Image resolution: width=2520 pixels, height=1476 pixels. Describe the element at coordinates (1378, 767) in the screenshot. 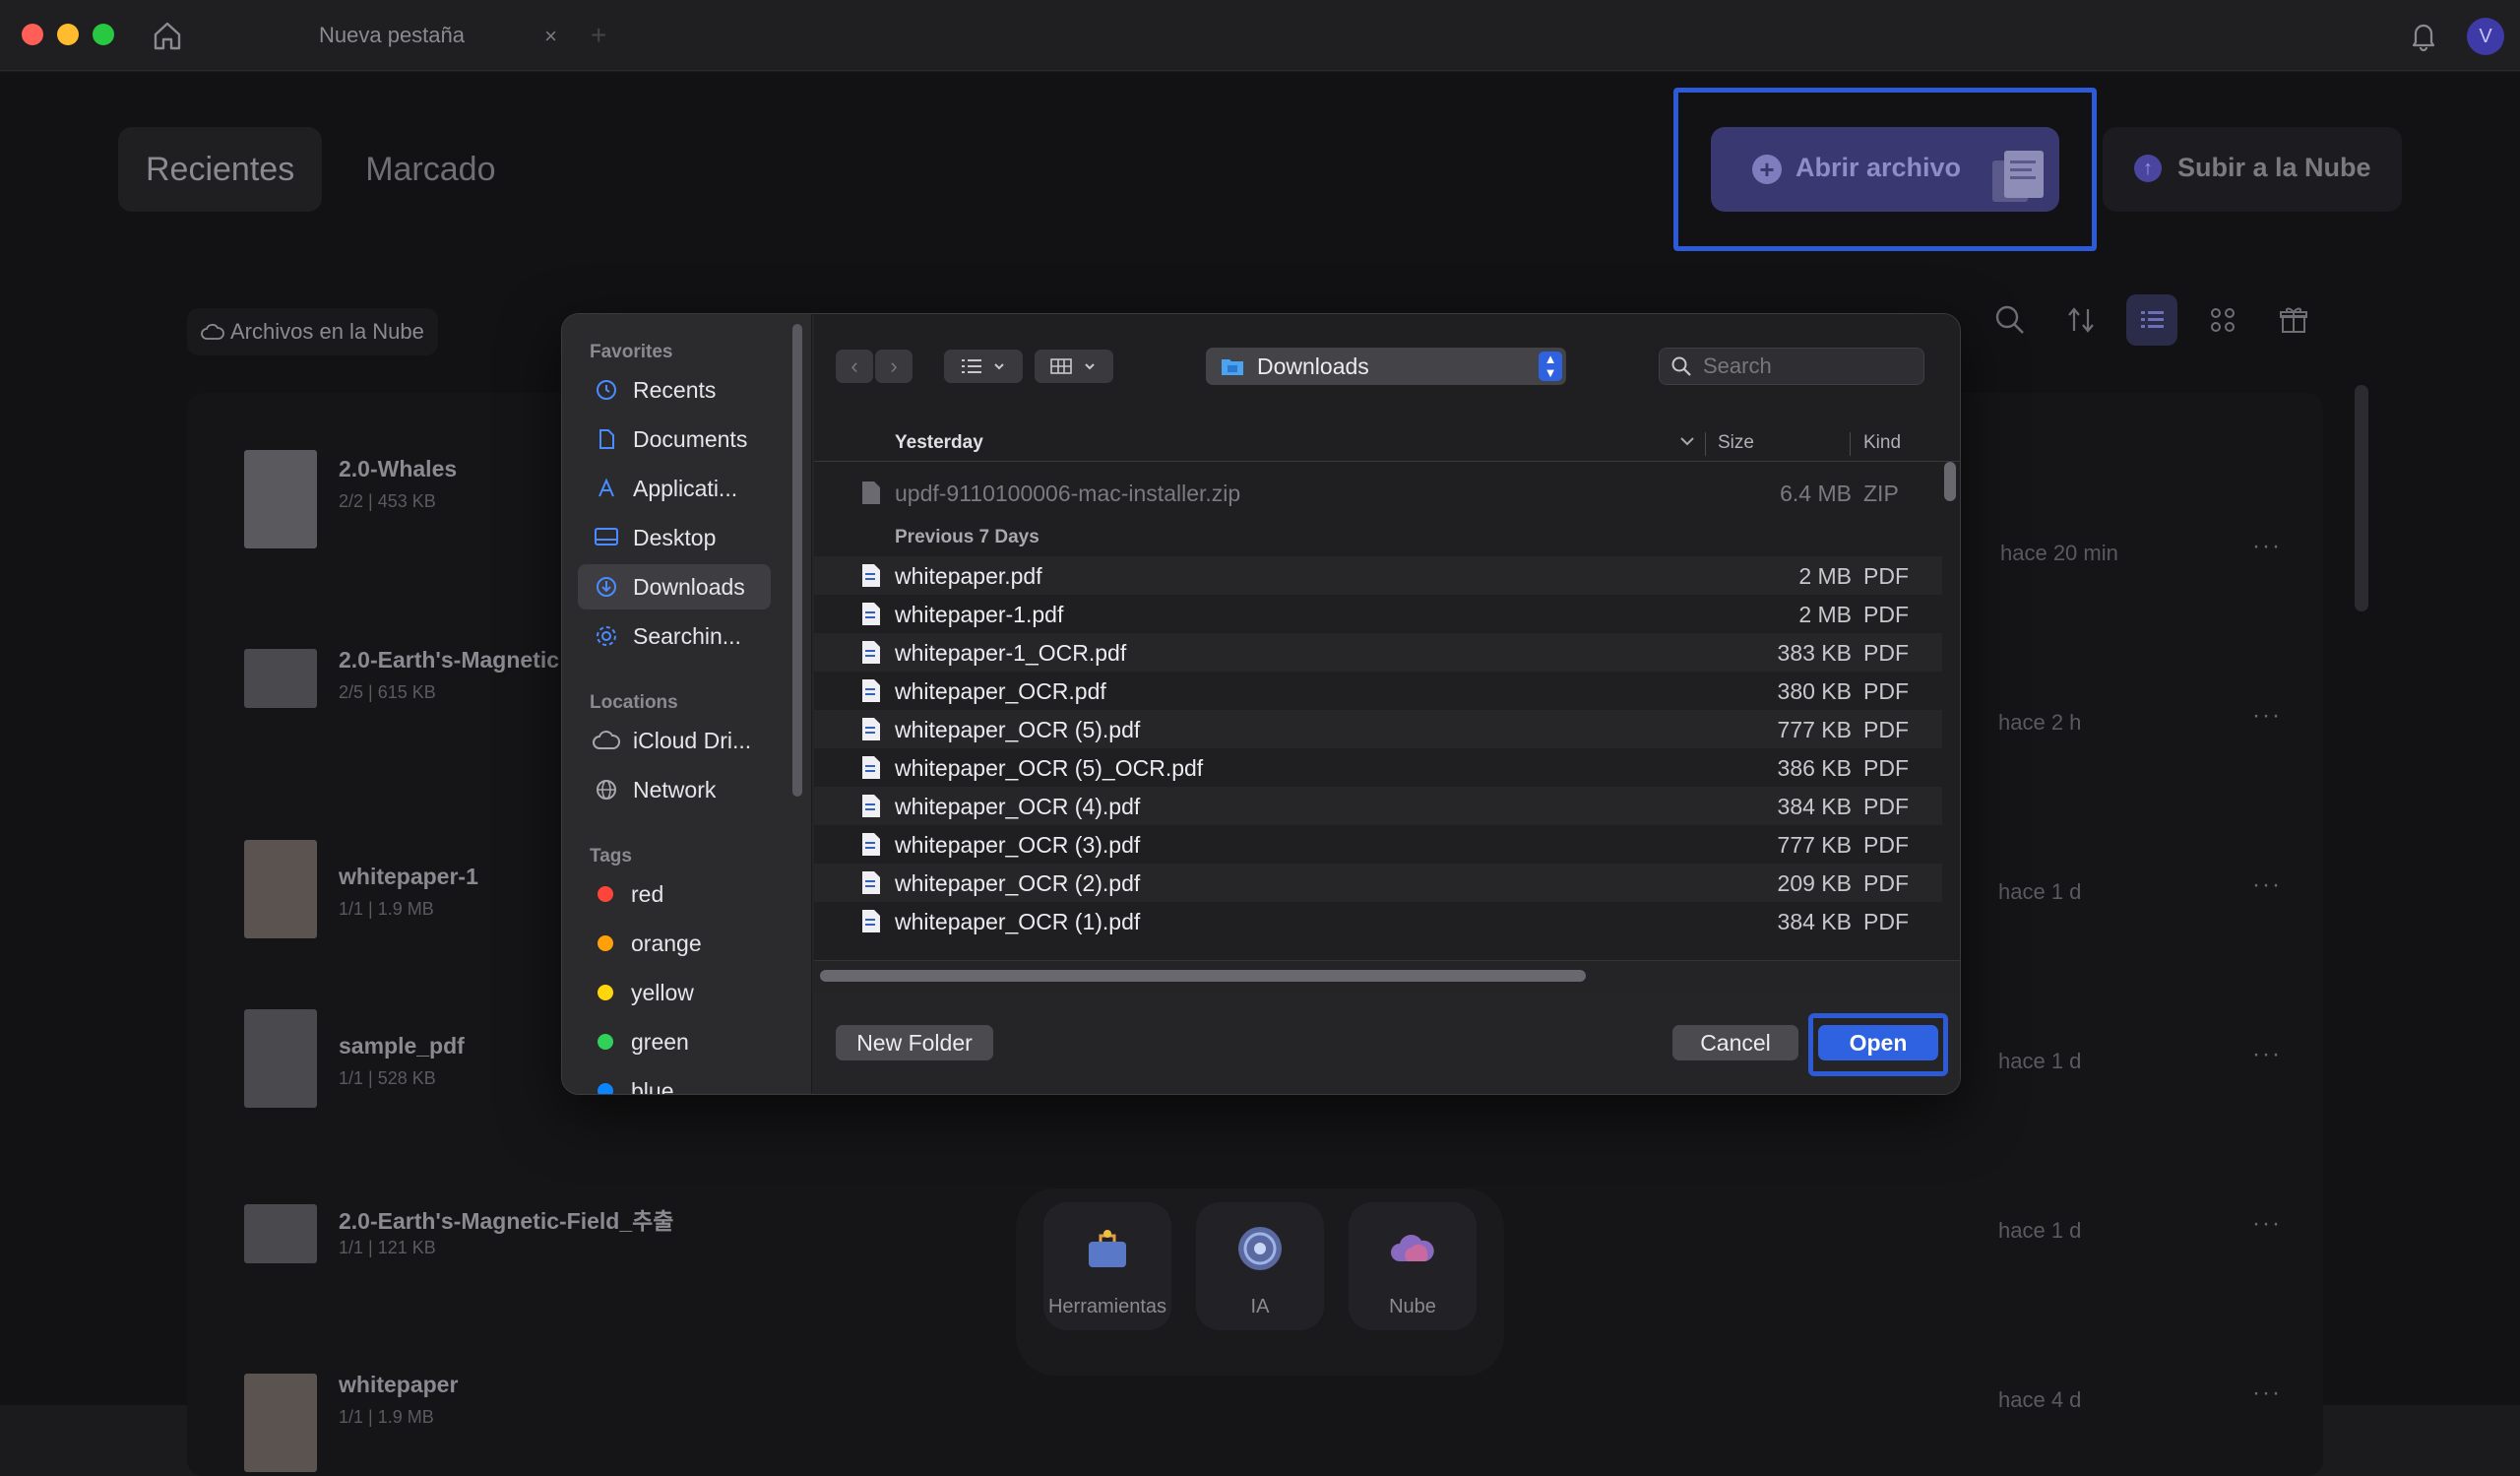

I see `file-row: whitepaper_OCR (5)_OCR.pdf 386 KB PDF` at that location.